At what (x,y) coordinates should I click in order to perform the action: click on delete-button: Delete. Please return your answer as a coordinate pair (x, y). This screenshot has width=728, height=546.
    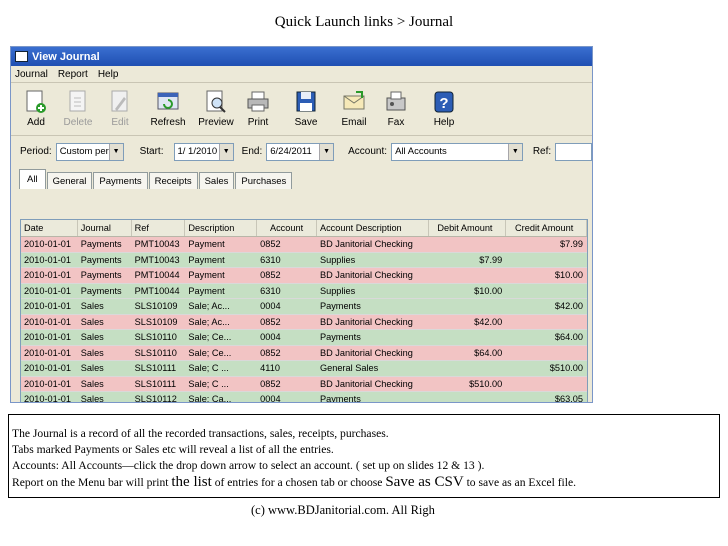
    Looking at the image, I should click on (78, 108).